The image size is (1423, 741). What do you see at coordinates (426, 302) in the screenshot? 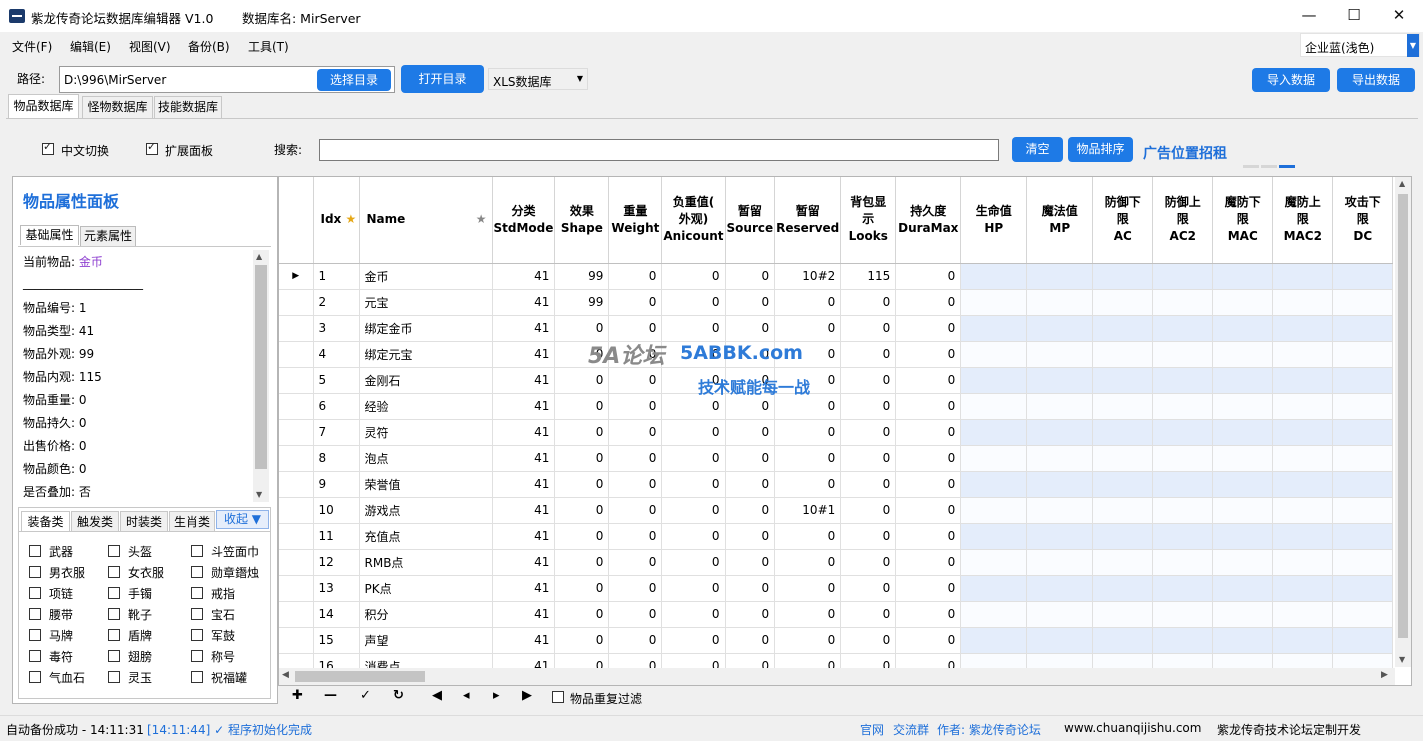
I see `table-cell: 元宝` at bounding box center [426, 302].